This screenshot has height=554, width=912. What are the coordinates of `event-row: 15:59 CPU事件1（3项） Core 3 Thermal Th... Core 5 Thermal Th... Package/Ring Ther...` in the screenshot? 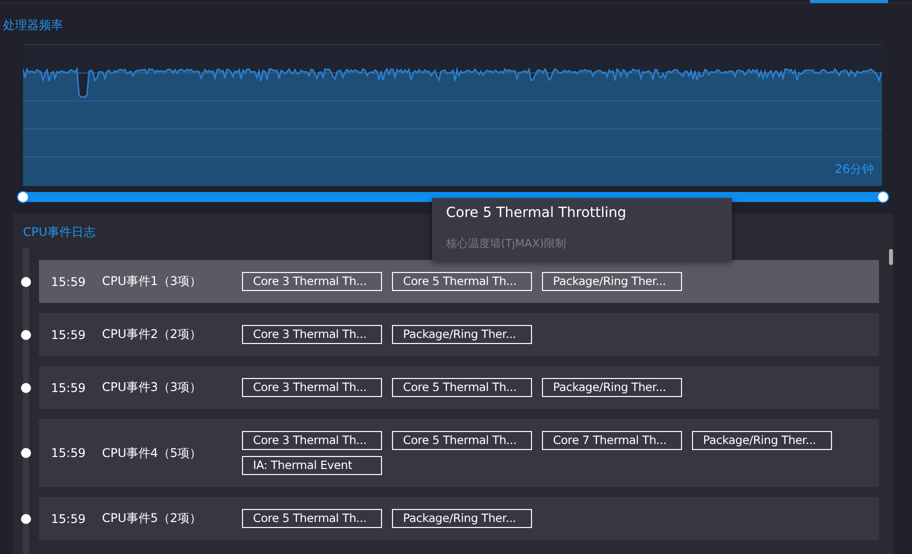 It's located at (459, 281).